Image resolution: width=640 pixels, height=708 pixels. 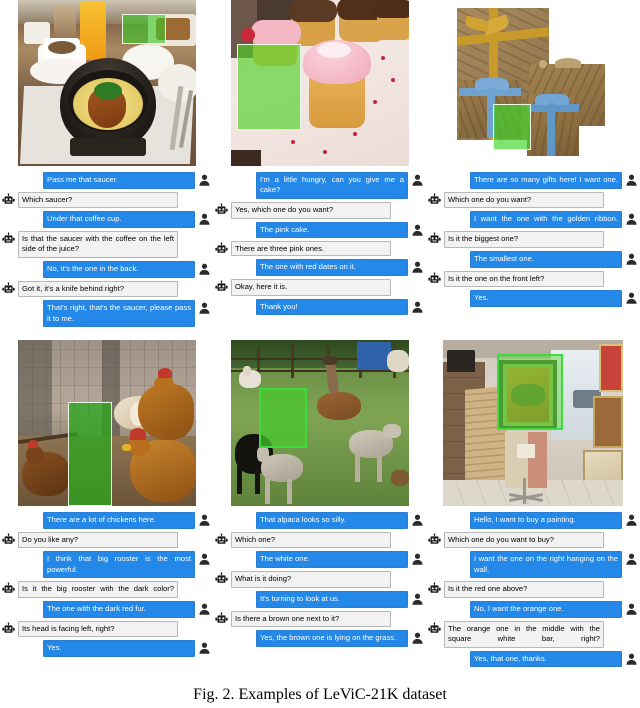 What do you see at coordinates (332, 307) in the screenshot?
I see `chat-bubble-user: Thank you!` at bounding box center [332, 307].